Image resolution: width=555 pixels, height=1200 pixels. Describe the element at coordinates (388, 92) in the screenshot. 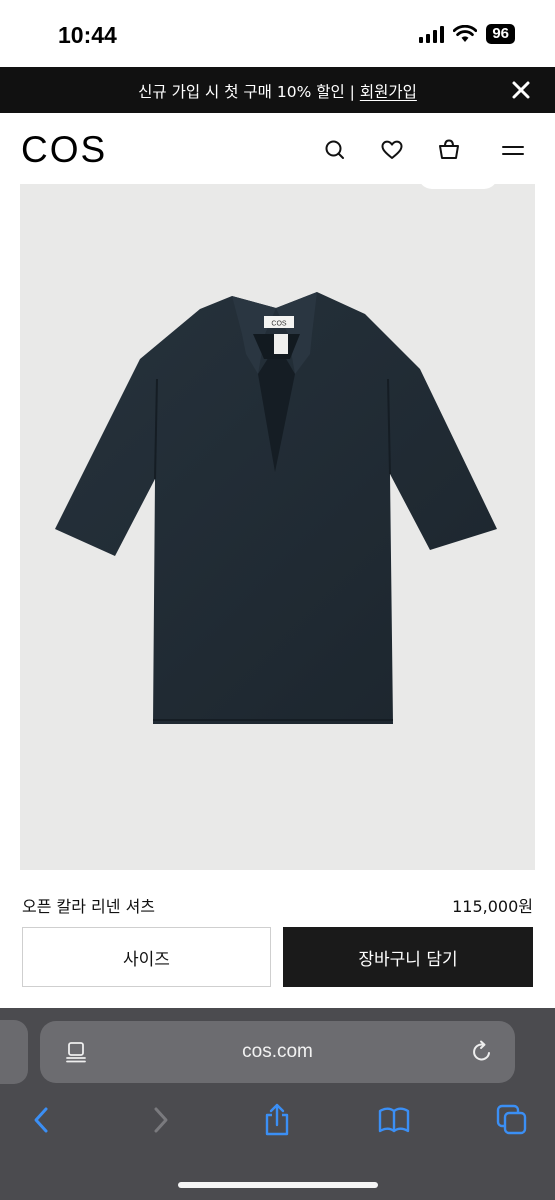

I see `signup-link: 회원가입` at that location.